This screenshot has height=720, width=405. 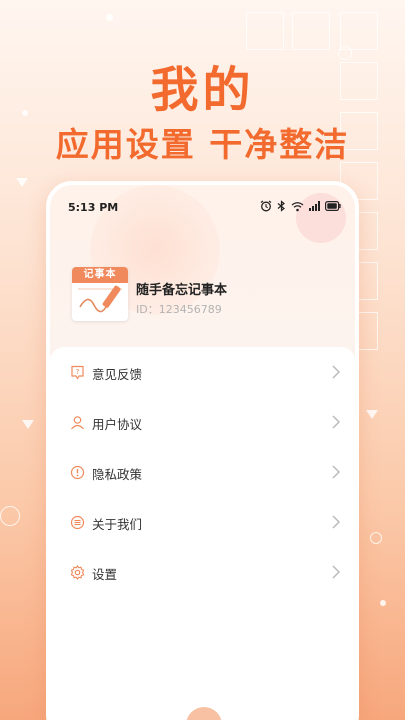 I want to click on feedback-icon: ?, so click(x=77, y=372).